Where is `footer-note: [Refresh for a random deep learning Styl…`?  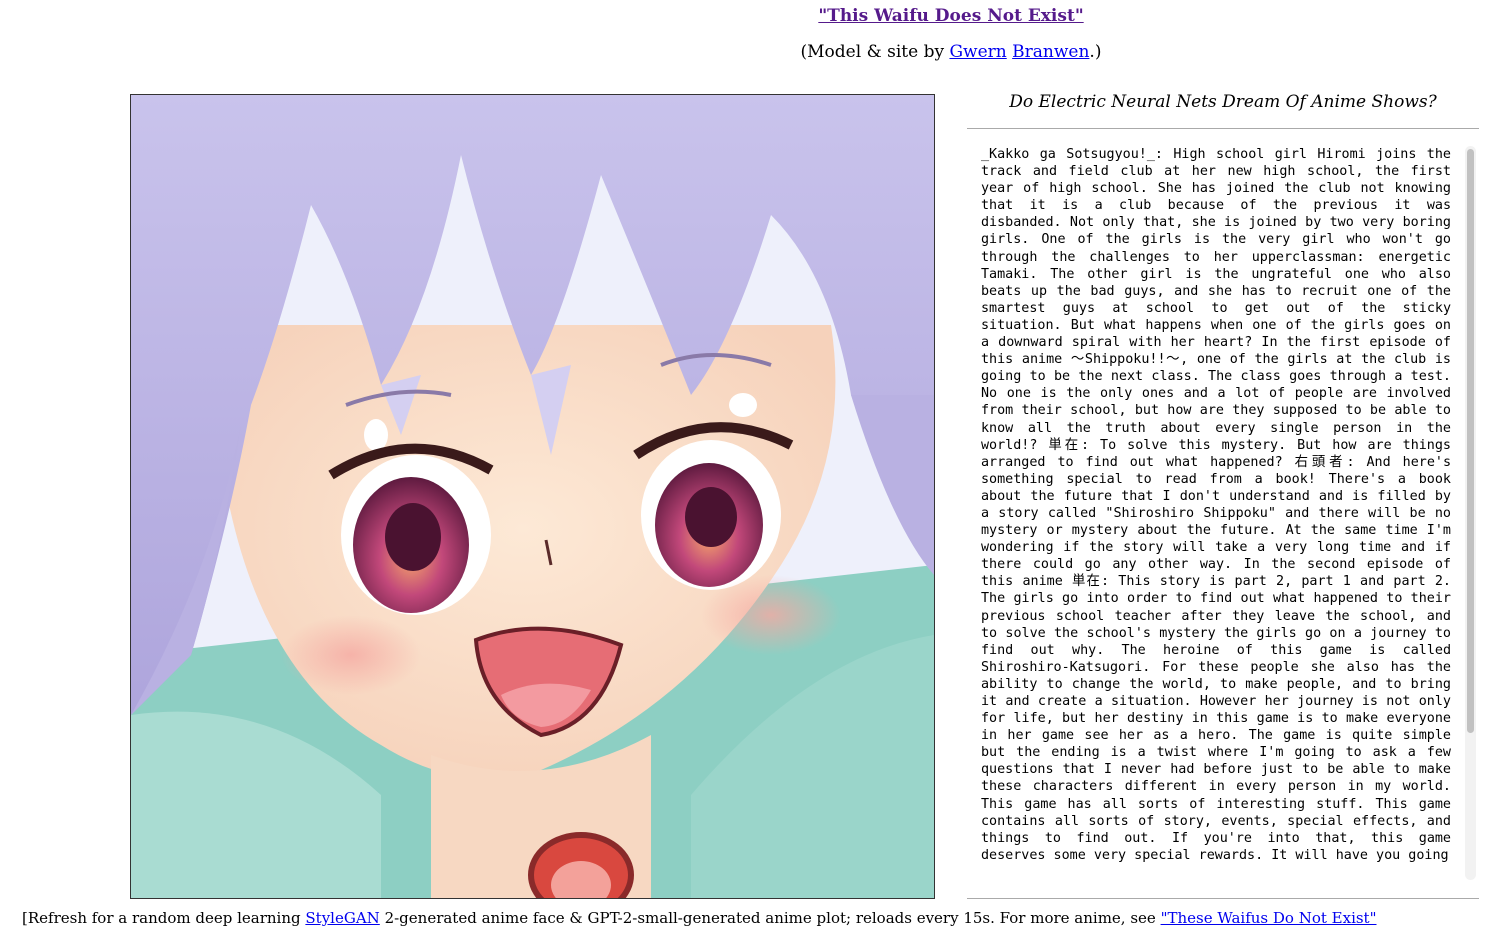 footer-note: [Refresh for a random deep learning Styl… is located at coordinates (766, 918).